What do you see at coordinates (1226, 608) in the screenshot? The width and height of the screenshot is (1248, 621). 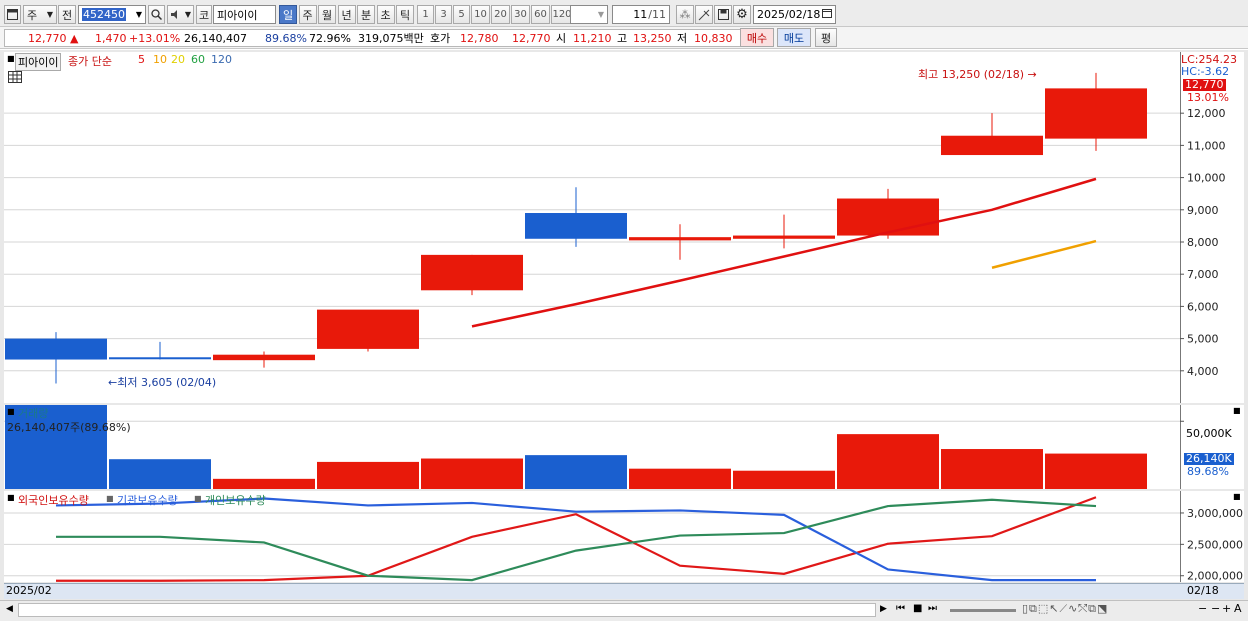 I see `zoom-in-icon: +` at bounding box center [1226, 608].